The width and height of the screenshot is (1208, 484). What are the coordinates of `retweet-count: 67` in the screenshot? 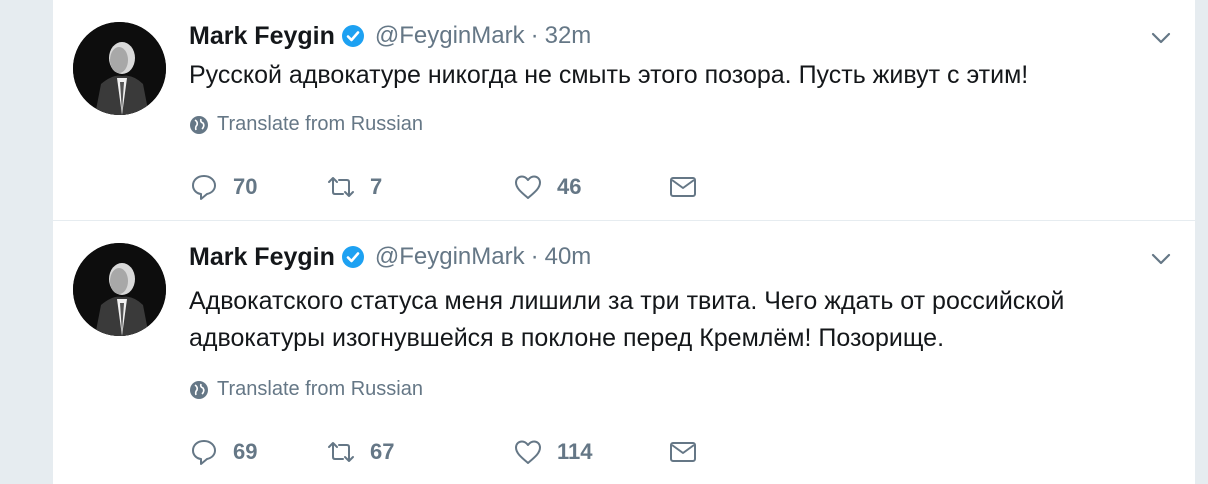 It's located at (382, 451).